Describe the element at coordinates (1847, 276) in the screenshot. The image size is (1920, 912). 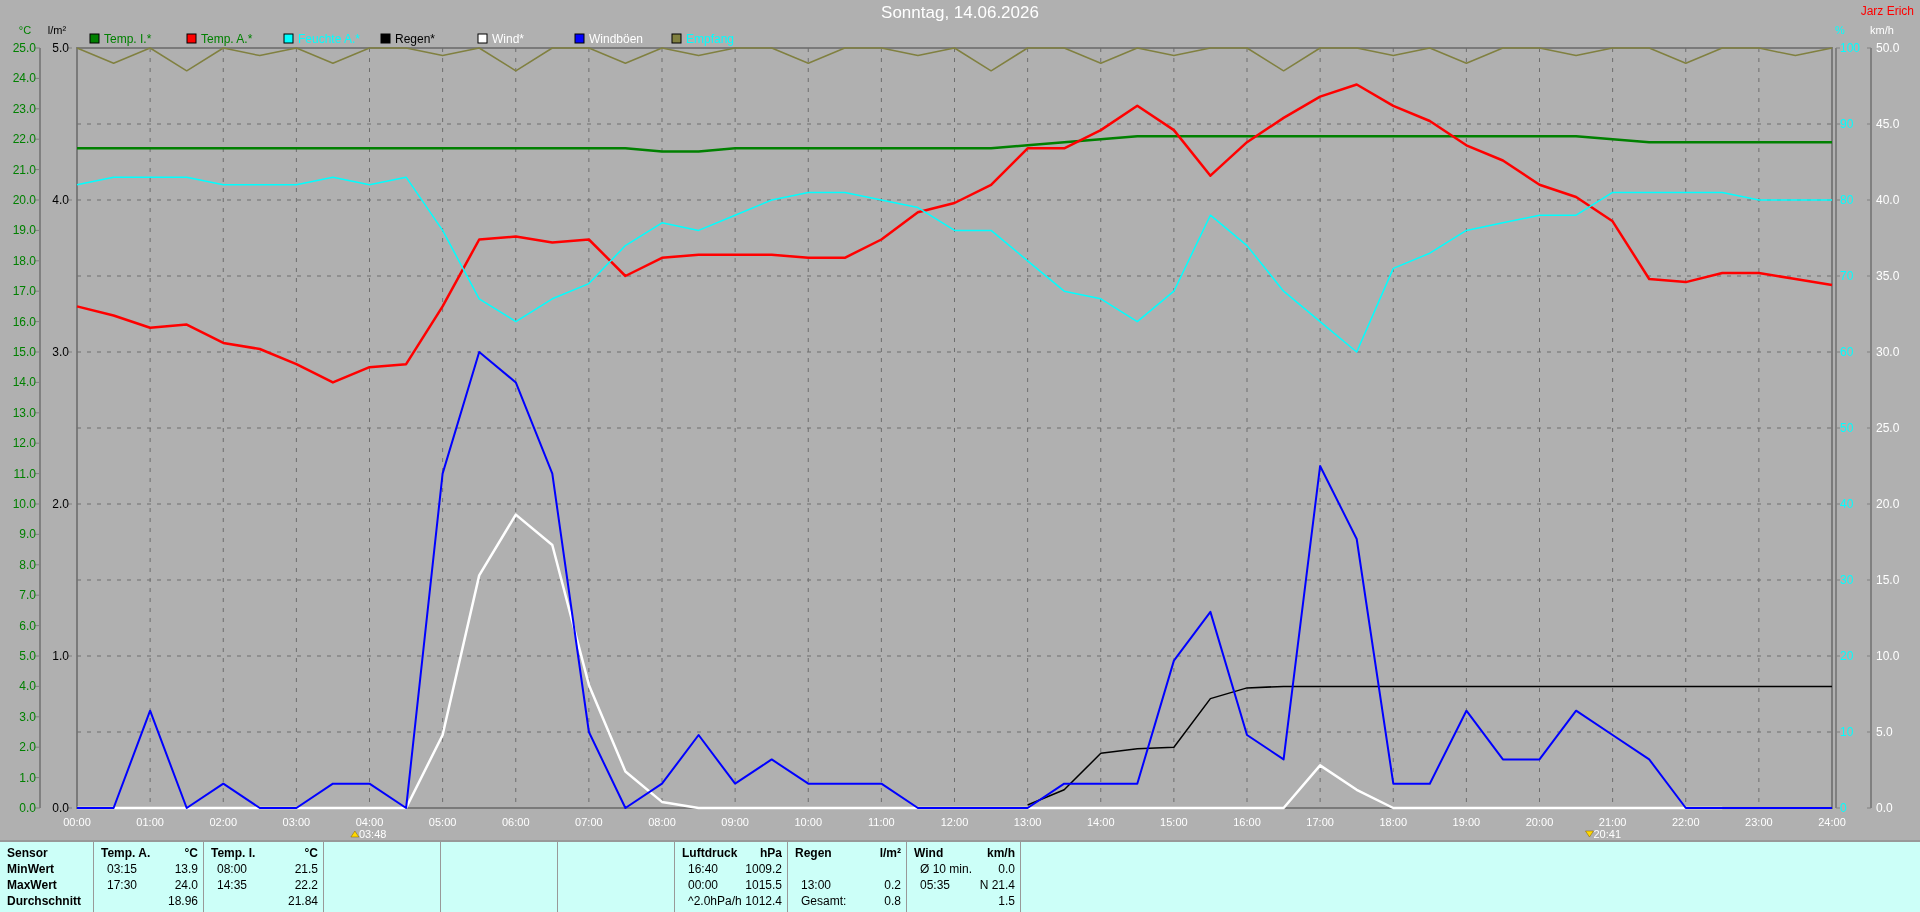
I see `axis-tick-label: 70` at that location.